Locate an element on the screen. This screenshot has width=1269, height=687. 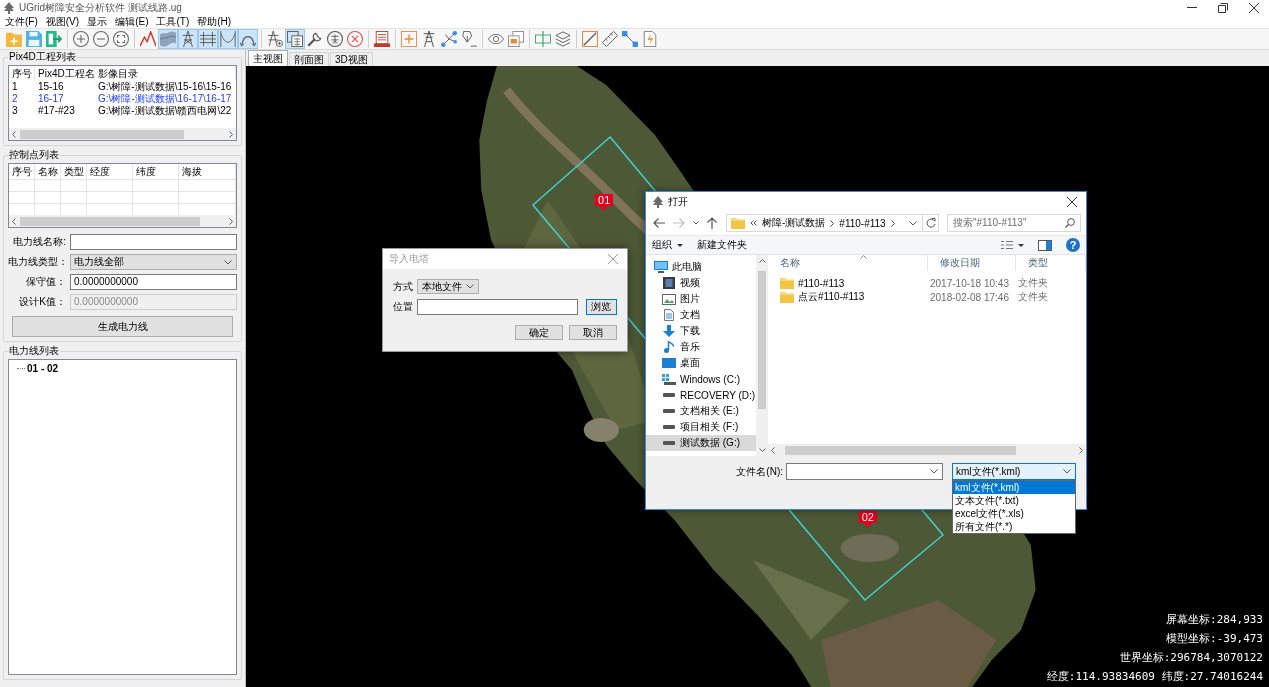
nav-item: RECOVERY (D:) is located at coordinates (701, 395).